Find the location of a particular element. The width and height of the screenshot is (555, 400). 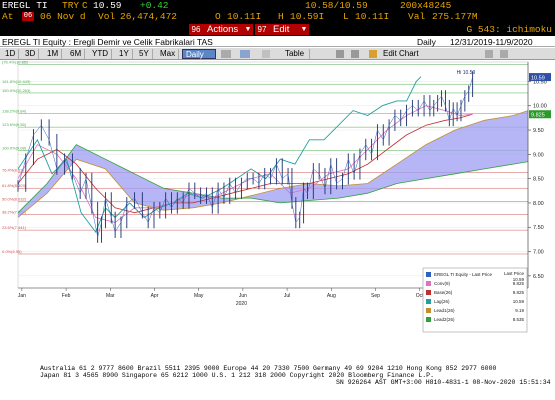

tab-5y: 5Y is located at coordinates (144, 54).